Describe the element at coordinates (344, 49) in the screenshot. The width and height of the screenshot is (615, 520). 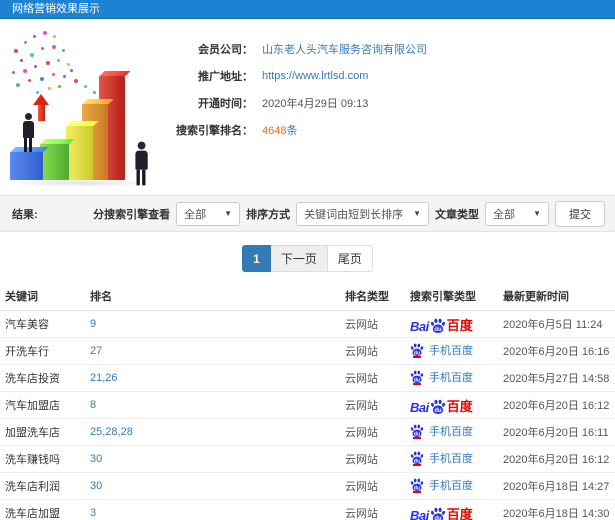
I see `company-link: 山东老人头汽车服务咨询有限公司` at that location.